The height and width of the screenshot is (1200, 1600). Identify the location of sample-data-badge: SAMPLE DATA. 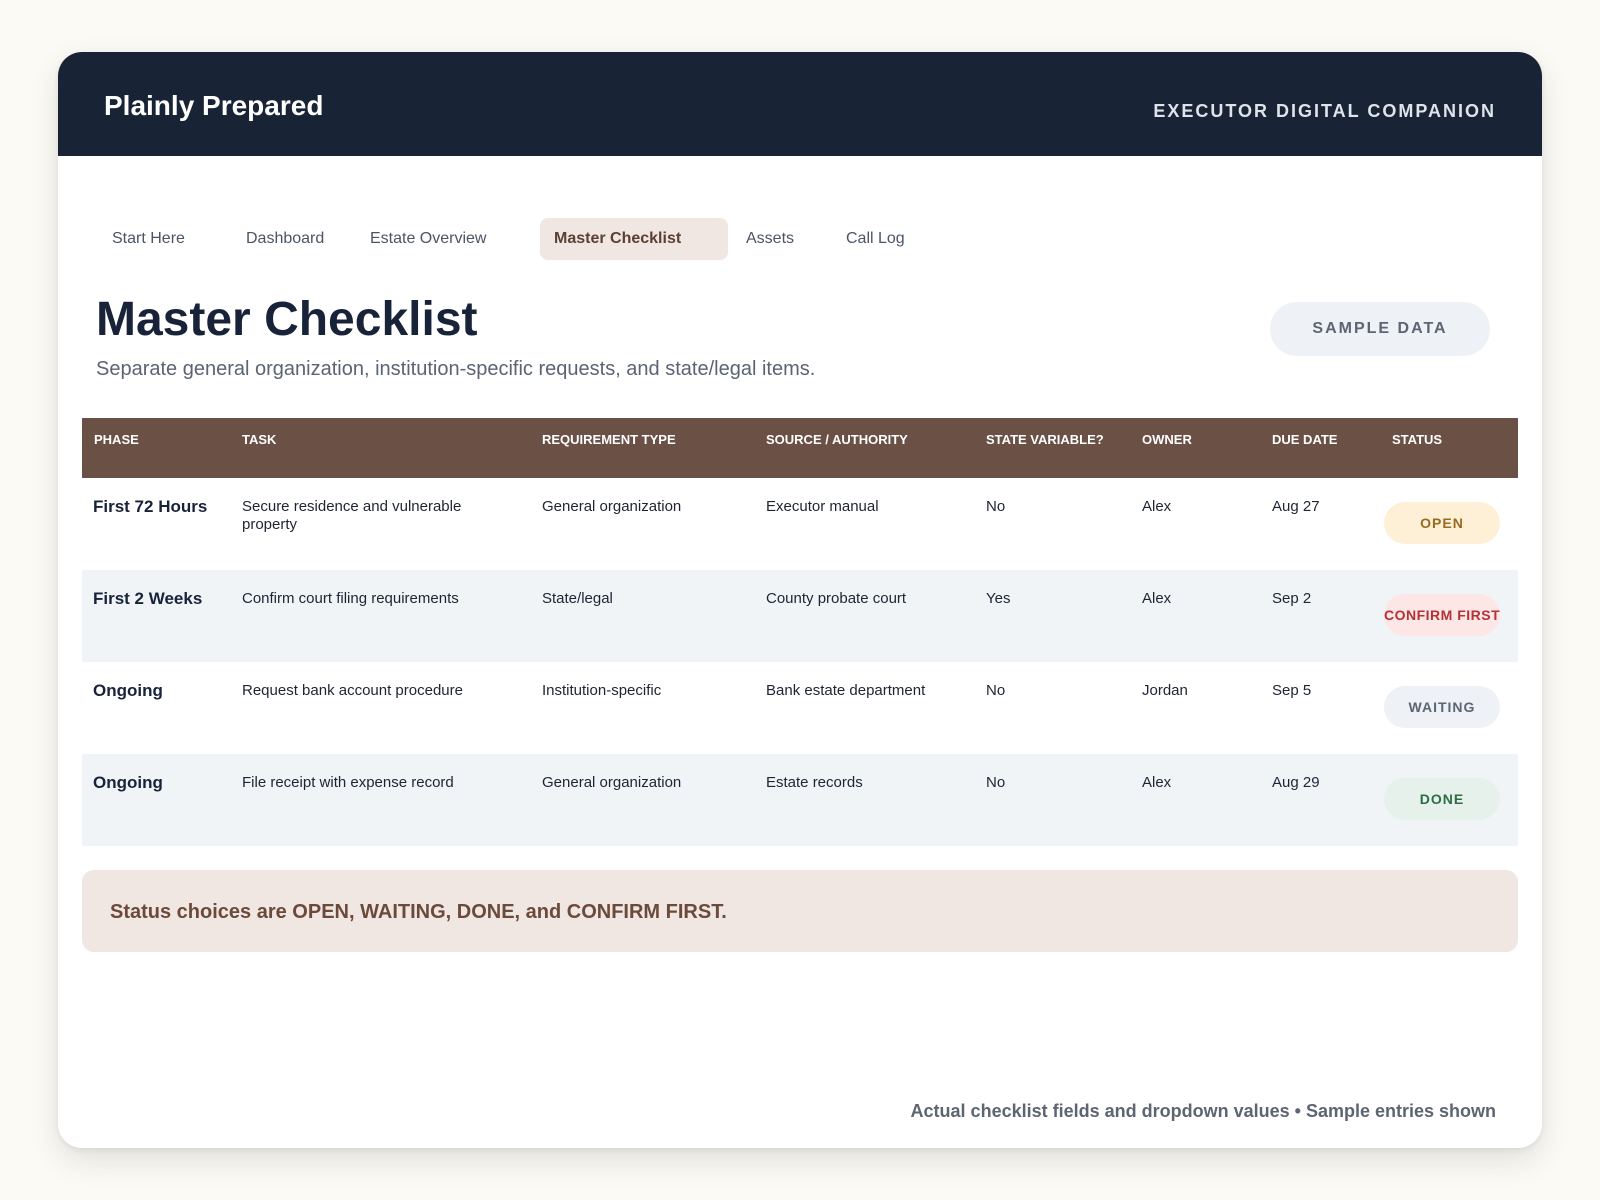
(1380, 329).